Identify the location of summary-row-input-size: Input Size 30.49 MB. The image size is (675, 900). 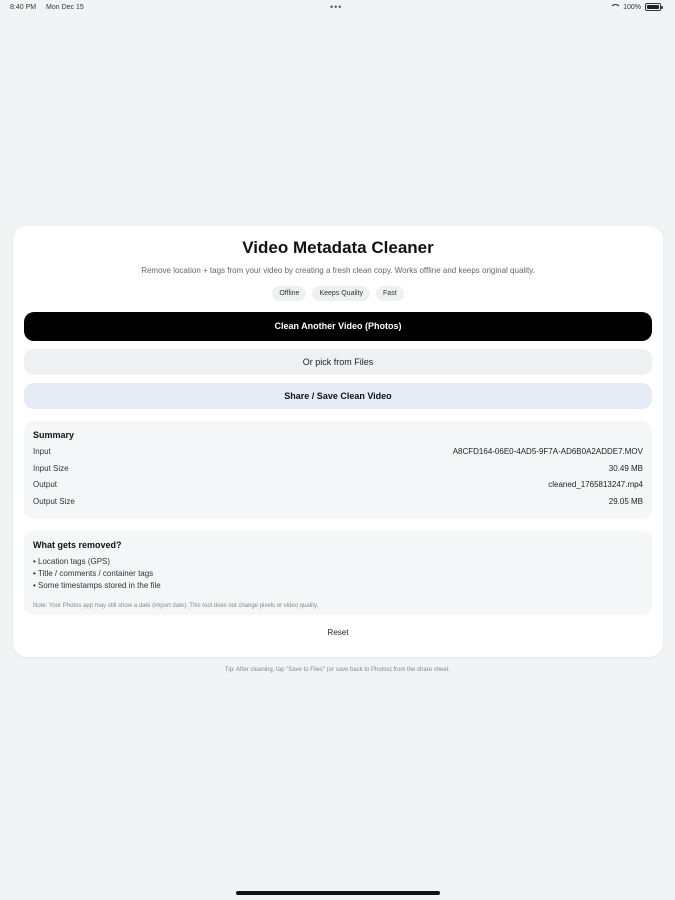
(338, 470).